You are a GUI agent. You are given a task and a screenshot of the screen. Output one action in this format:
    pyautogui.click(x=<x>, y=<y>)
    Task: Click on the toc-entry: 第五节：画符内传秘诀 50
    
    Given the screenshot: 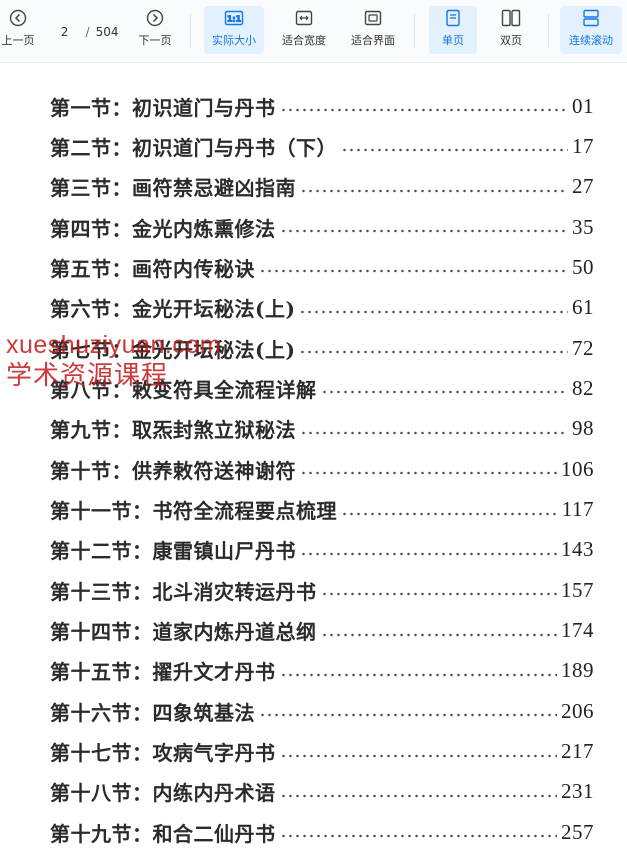 What is the action you would take?
    pyautogui.click(x=322, y=267)
    